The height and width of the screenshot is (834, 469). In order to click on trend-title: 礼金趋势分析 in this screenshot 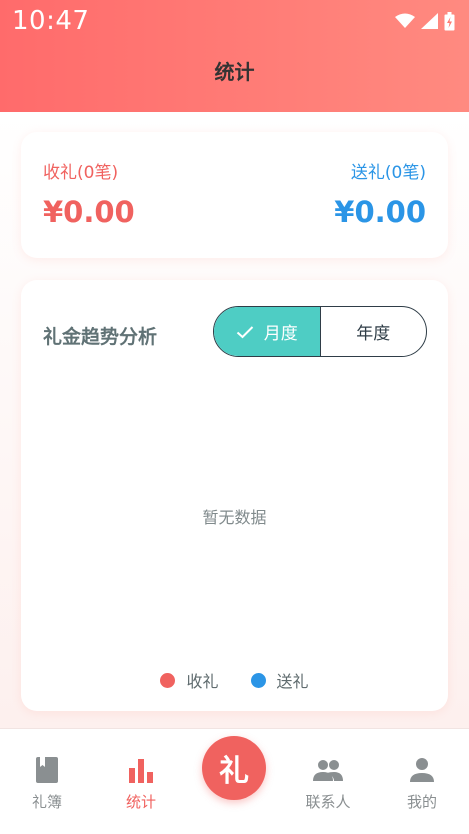, I will do `click(100, 337)`.